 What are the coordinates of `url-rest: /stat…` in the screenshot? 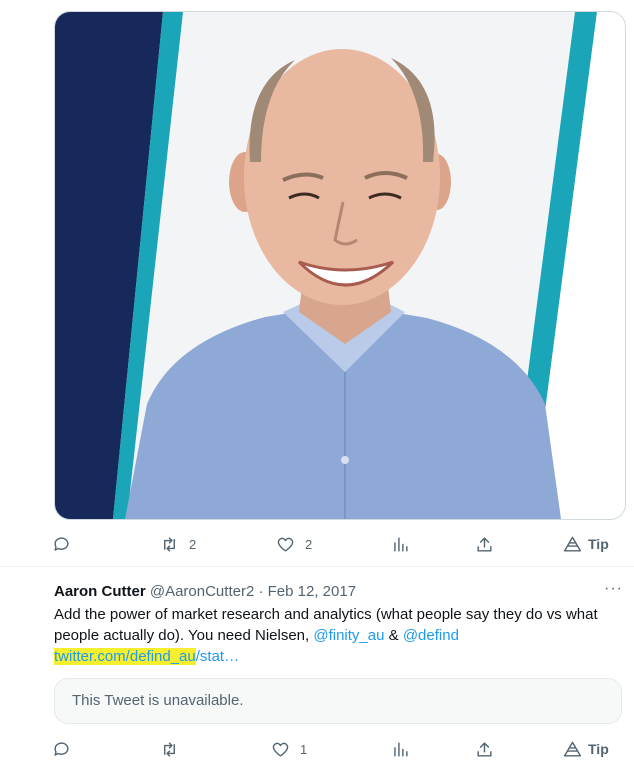 It's located at (217, 656).